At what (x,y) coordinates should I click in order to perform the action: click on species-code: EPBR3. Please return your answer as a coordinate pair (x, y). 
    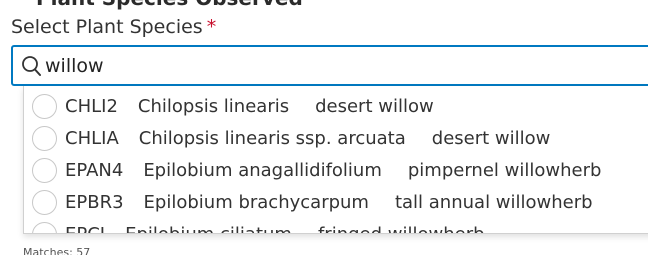
    Looking at the image, I should click on (94, 202).